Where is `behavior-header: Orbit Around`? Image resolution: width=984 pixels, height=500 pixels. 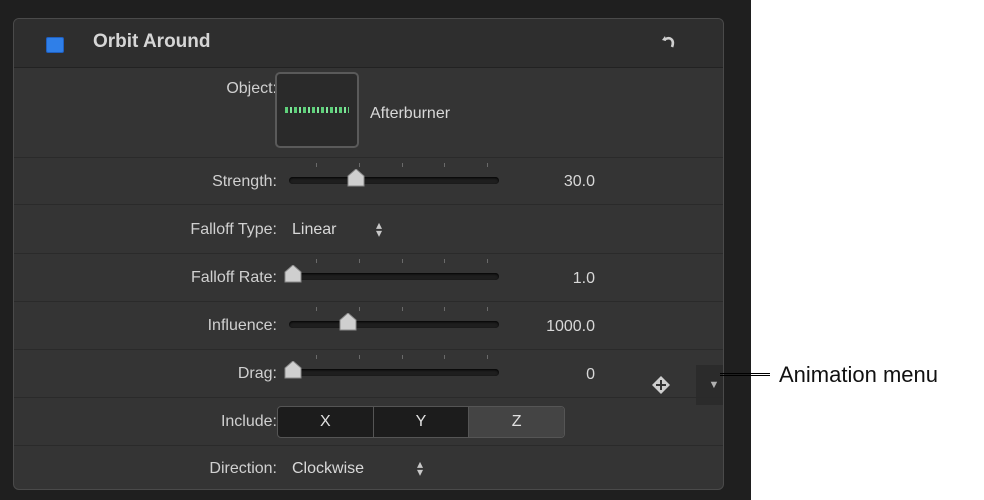
behavior-header: Orbit Around is located at coordinates (368, 43).